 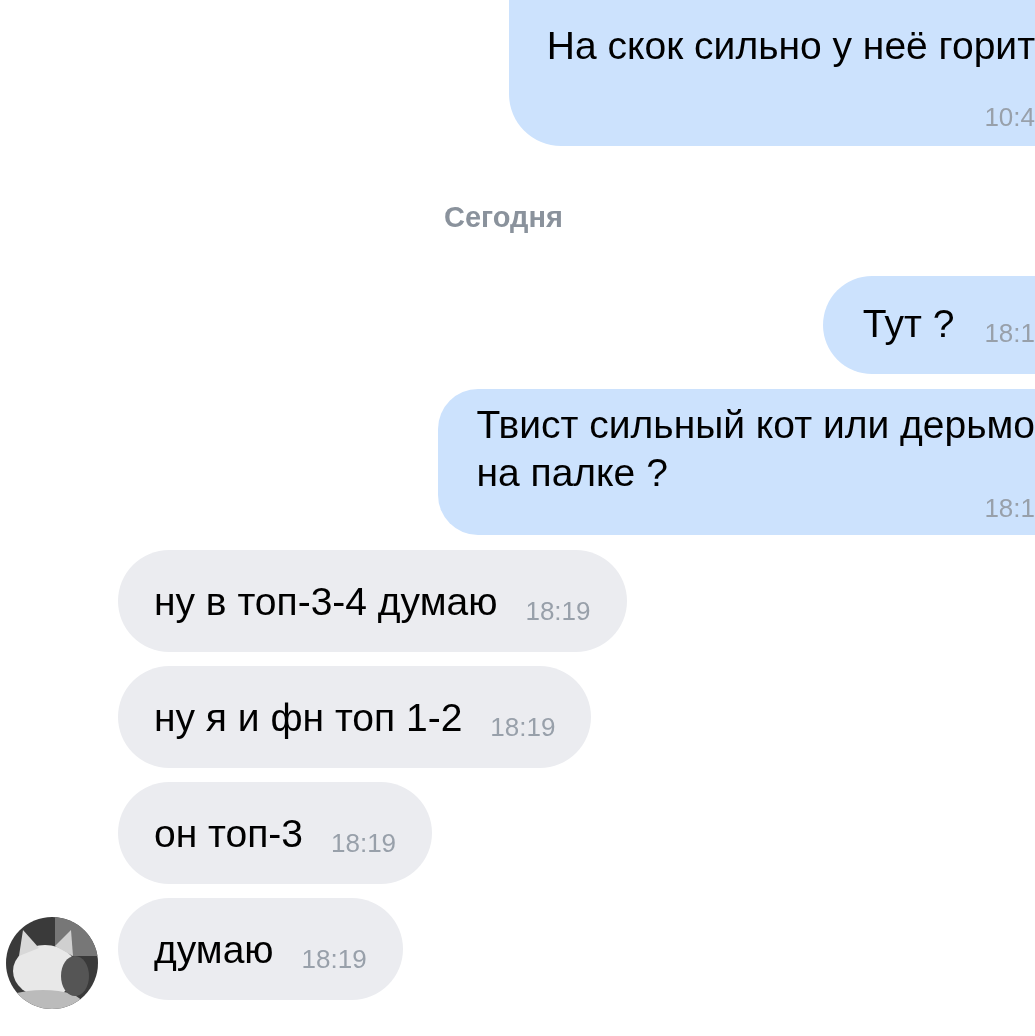 I want to click on date-separator: Сегодня, so click(x=504, y=217).